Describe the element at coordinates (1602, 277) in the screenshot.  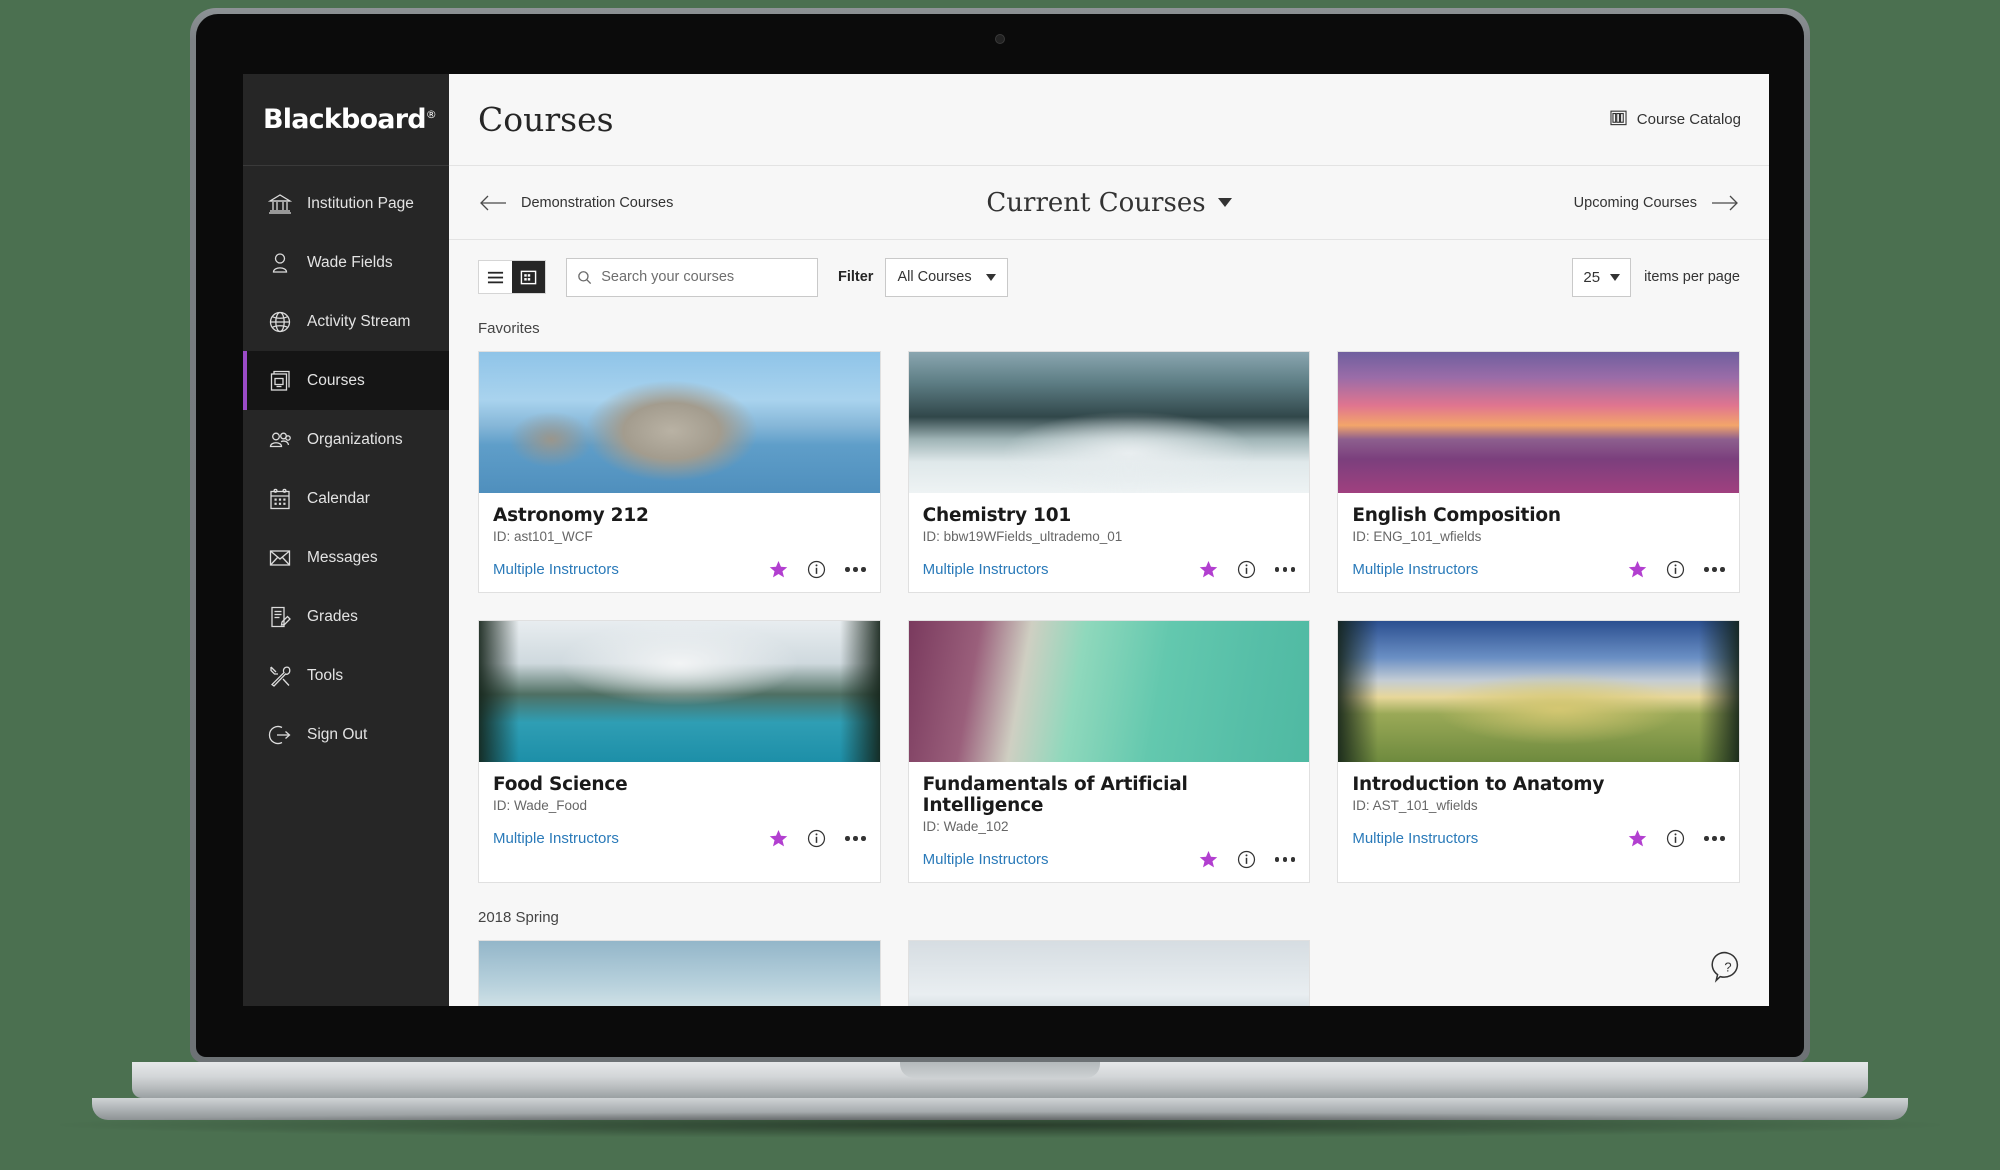
I see `items-per-page-dropdown: 25` at that location.